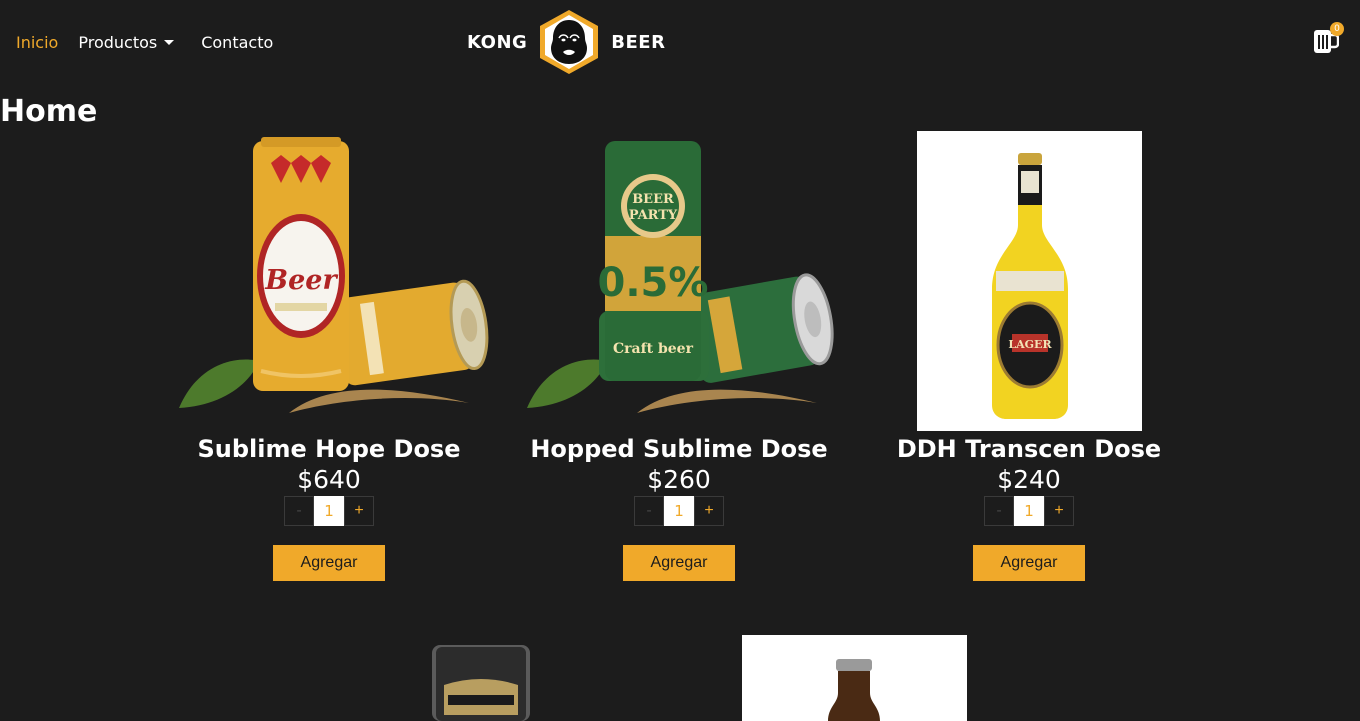 This screenshot has width=1360, height=721. What do you see at coordinates (653, 199) in the screenshot?
I see `svg-text: BEER` at bounding box center [653, 199].